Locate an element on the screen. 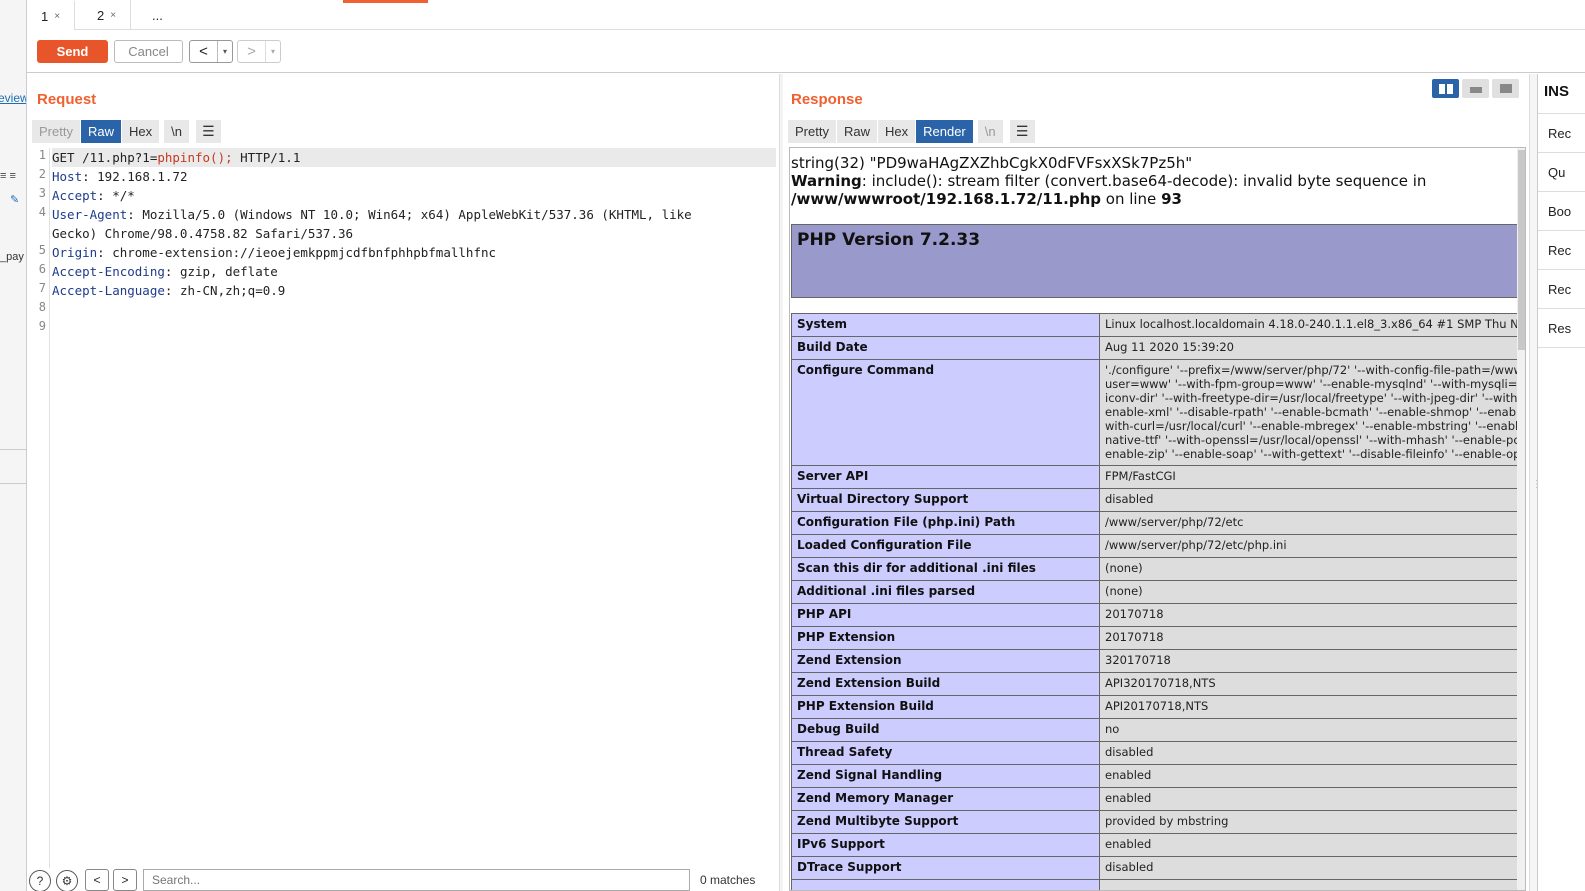 The image size is (1585, 891). gear-icon: ⚙ is located at coordinates (67, 880).